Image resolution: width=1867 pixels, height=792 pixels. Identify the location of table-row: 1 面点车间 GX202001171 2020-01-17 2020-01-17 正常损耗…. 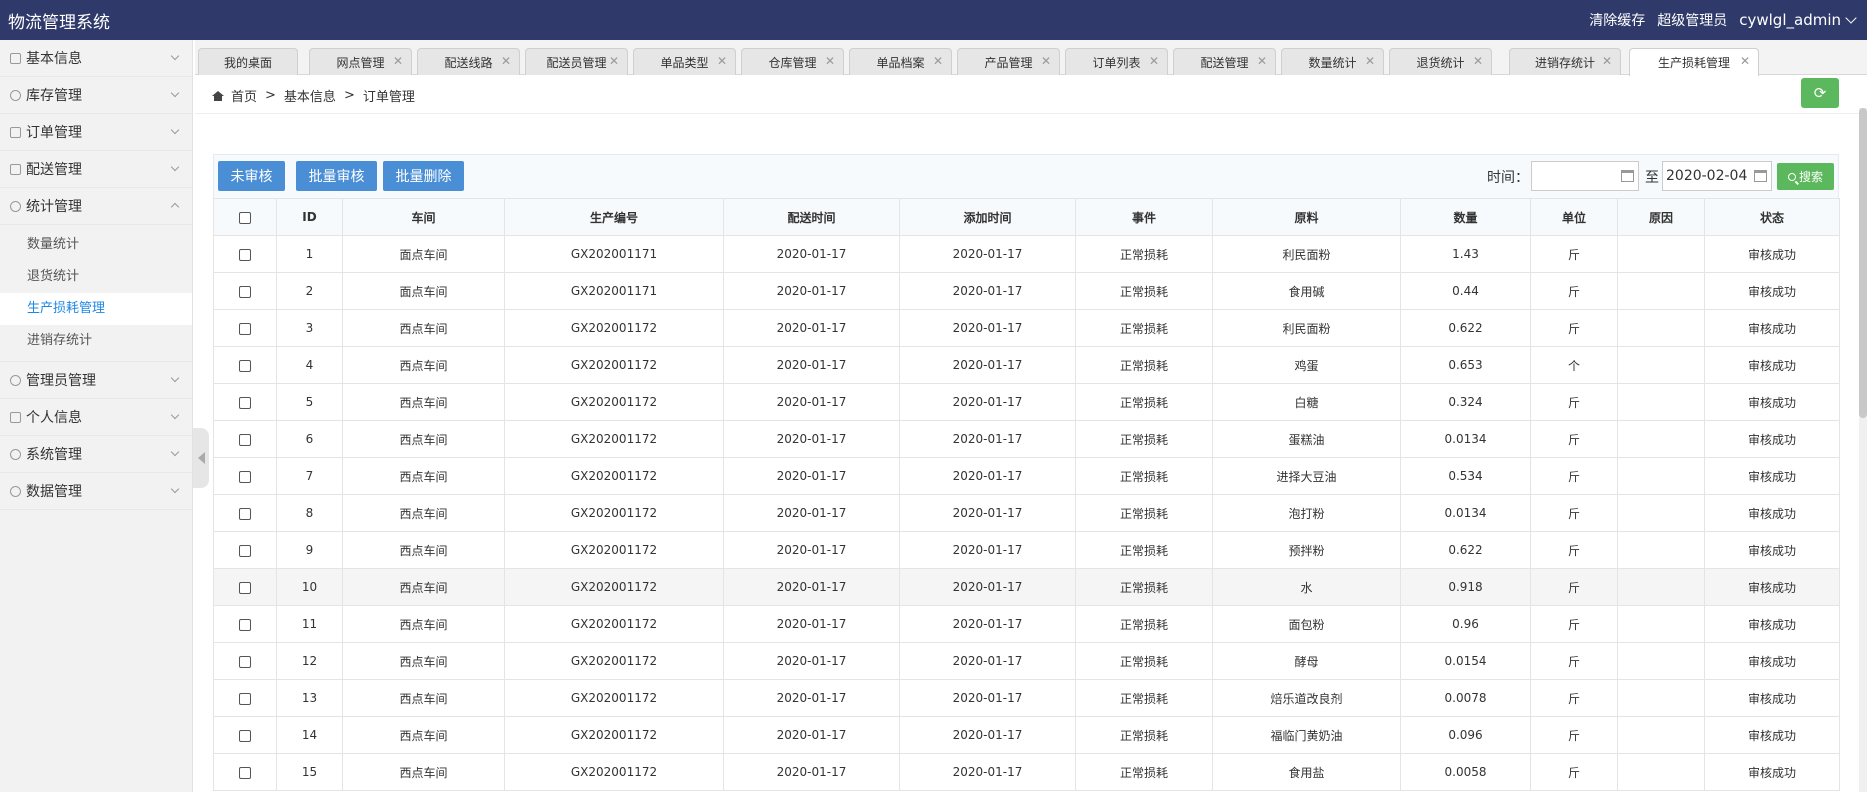
(1026, 254).